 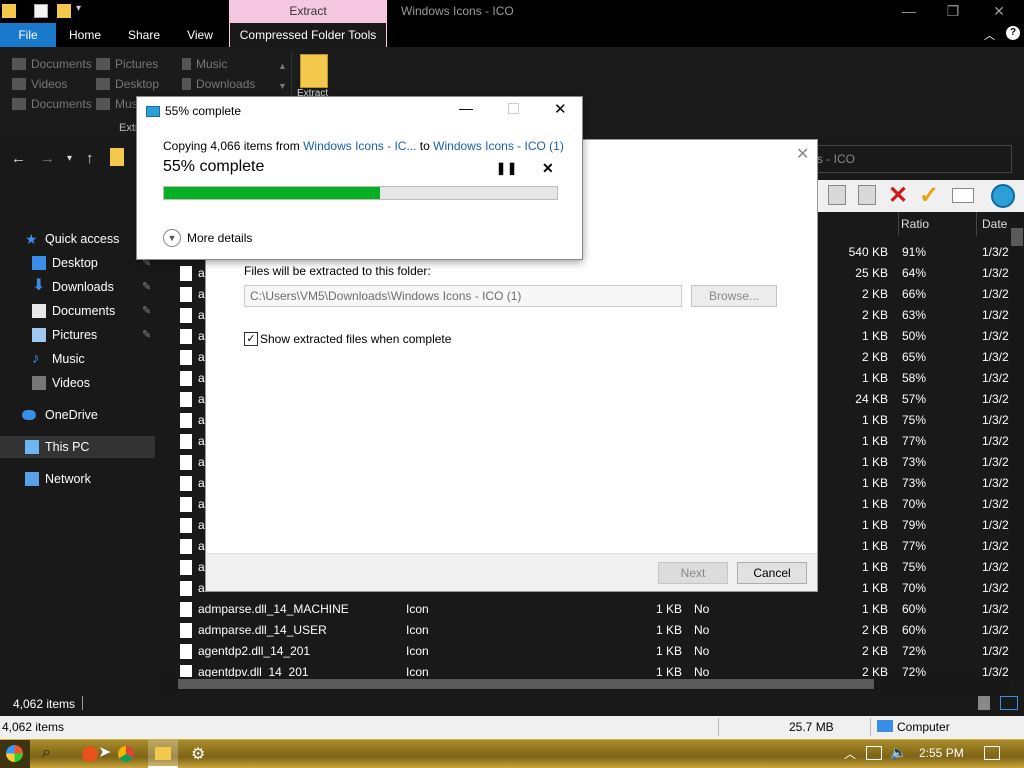 What do you see at coordinates (874, 588) in the screenshot?
I see `cell-packed-size: 1 KB` at bounding box center [874, 588].